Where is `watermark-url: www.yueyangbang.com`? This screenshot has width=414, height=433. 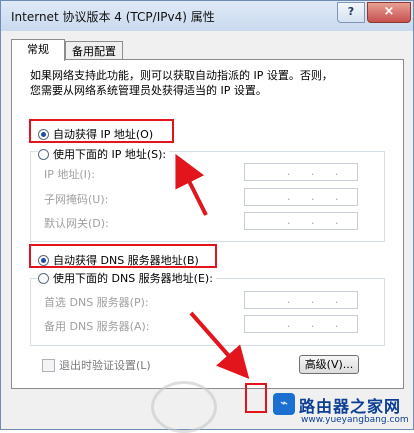 watermark-url: www.yueyangbang.com is located at coordinates (355, 420).